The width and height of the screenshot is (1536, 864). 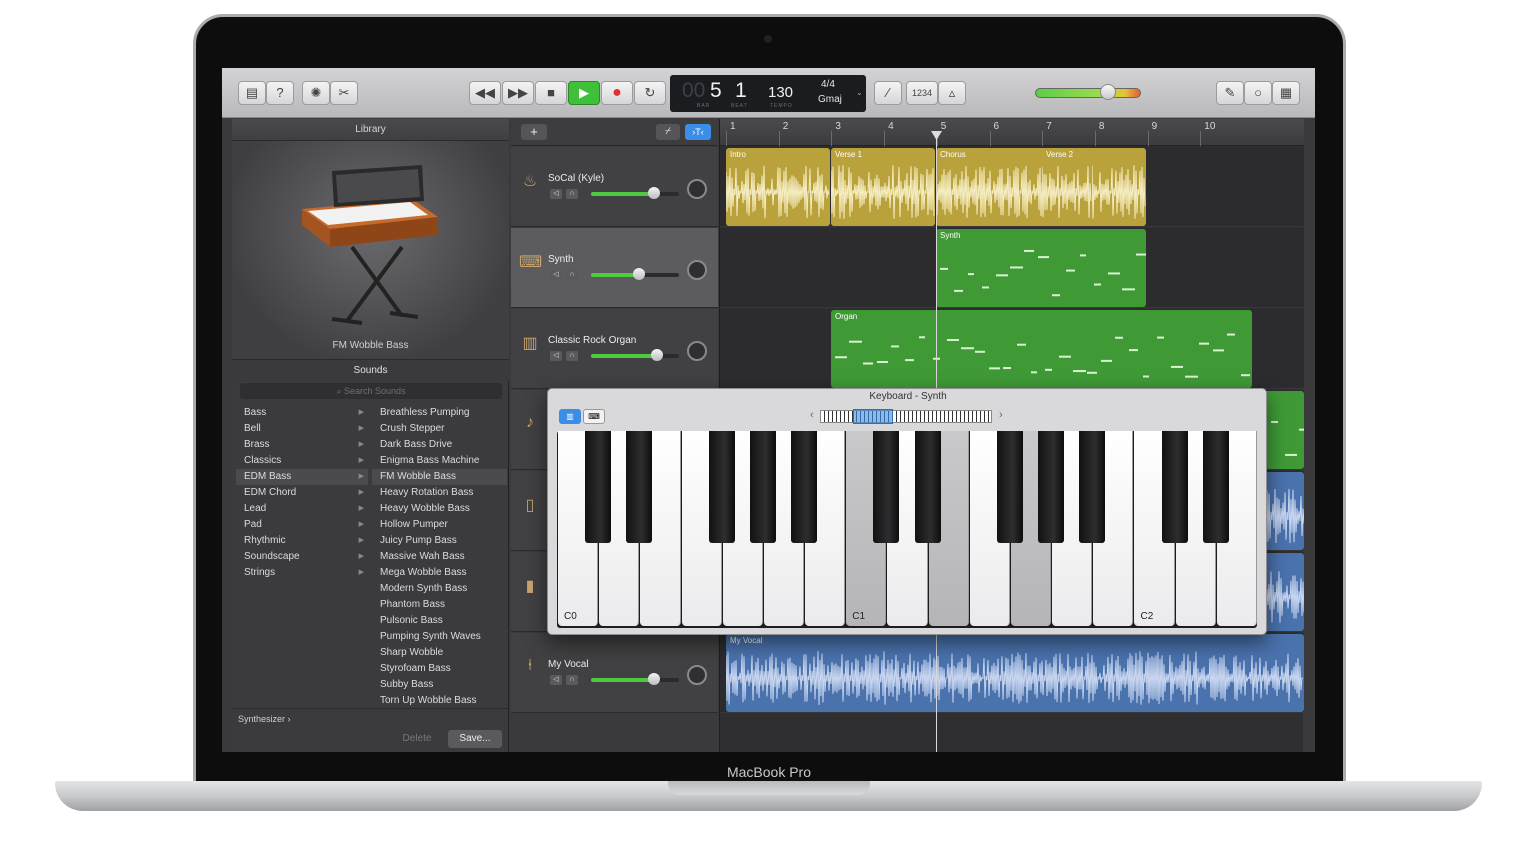 What do you see at coordinates (439, 477) in the screenshot?
I see `sound-item: FM Wobble Bass` at bounding box center [439, 477].